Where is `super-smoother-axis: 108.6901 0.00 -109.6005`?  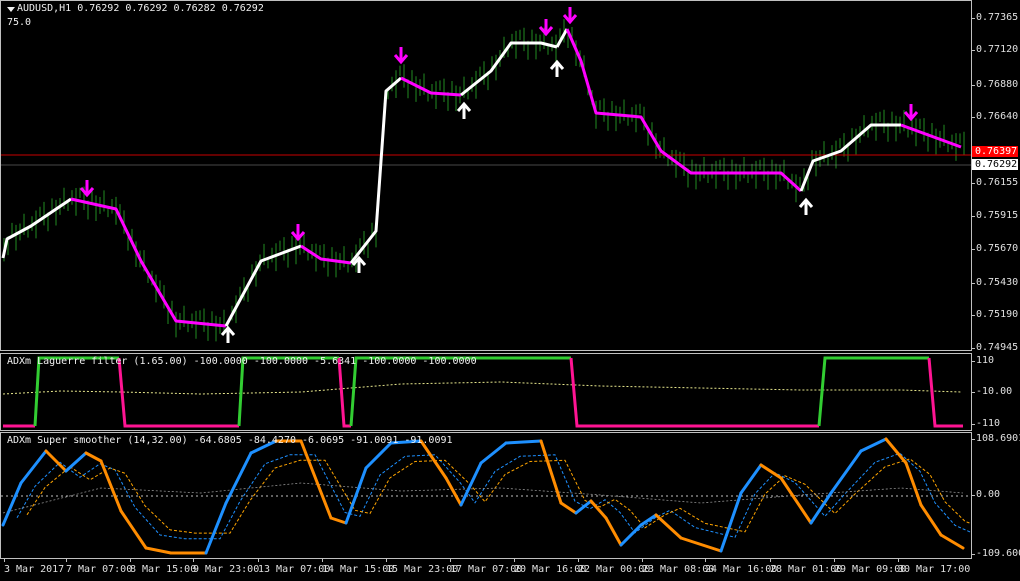 super-smoother-axis: 108.6901 0.00 -109.6005 is located at coordinates (995, 495).